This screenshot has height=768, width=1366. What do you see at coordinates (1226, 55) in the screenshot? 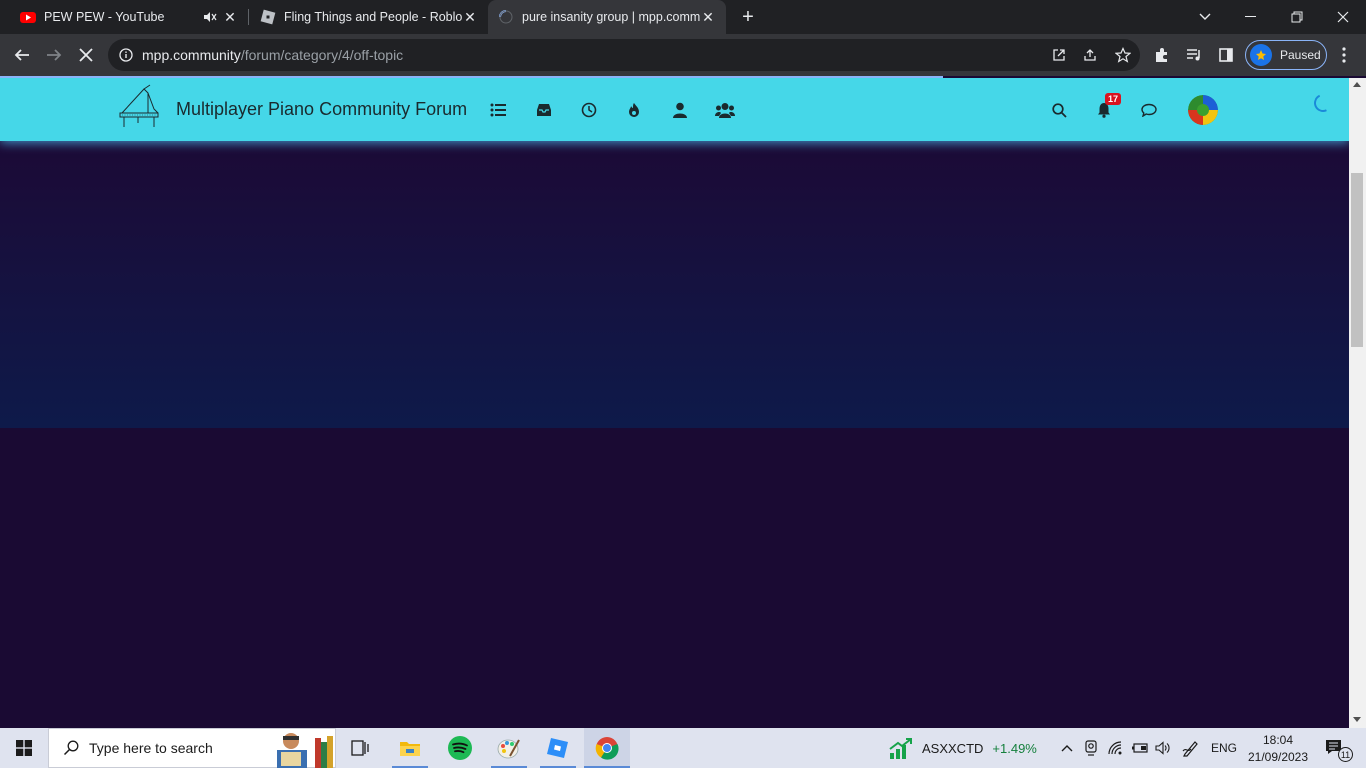
I see `side-panel-icon` at bounding box center [1226, 55].